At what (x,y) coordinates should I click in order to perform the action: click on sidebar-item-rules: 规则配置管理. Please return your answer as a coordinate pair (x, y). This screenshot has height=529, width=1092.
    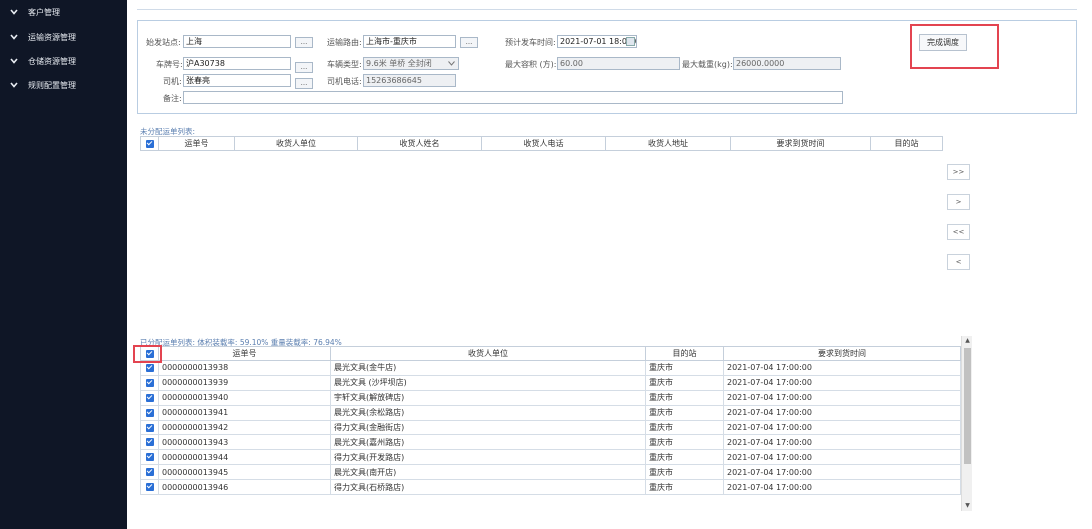
    Looking at the image, I should click on (63, 85).